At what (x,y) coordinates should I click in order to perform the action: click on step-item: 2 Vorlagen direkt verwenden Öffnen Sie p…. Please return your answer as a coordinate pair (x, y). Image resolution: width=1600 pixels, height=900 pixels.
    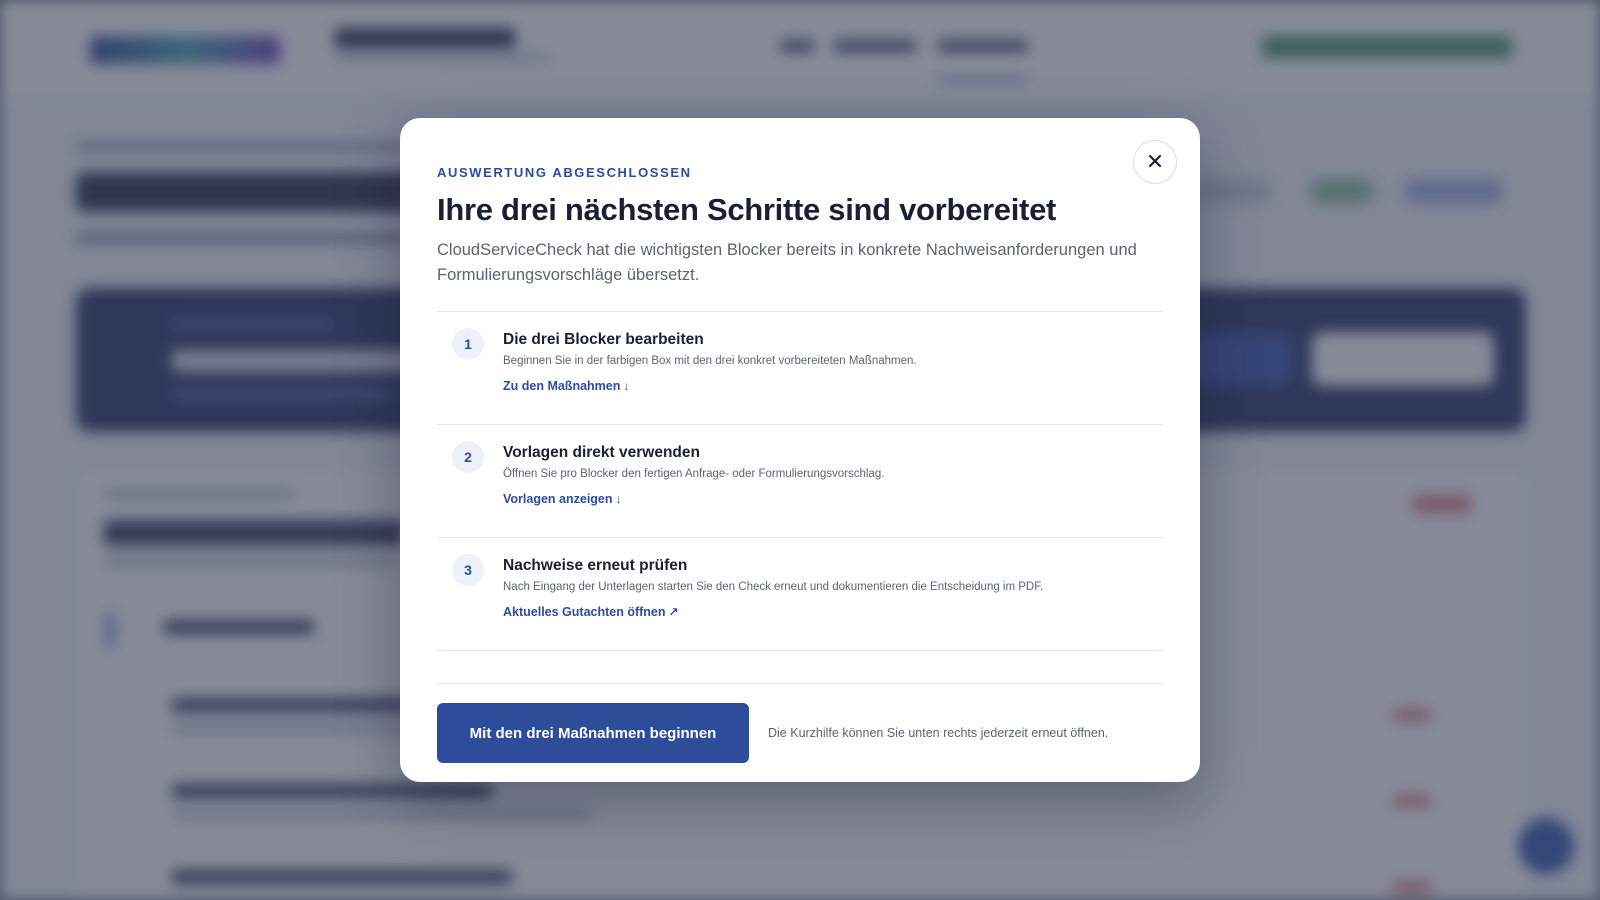
    Looking at the image, I should click on (800, 481).